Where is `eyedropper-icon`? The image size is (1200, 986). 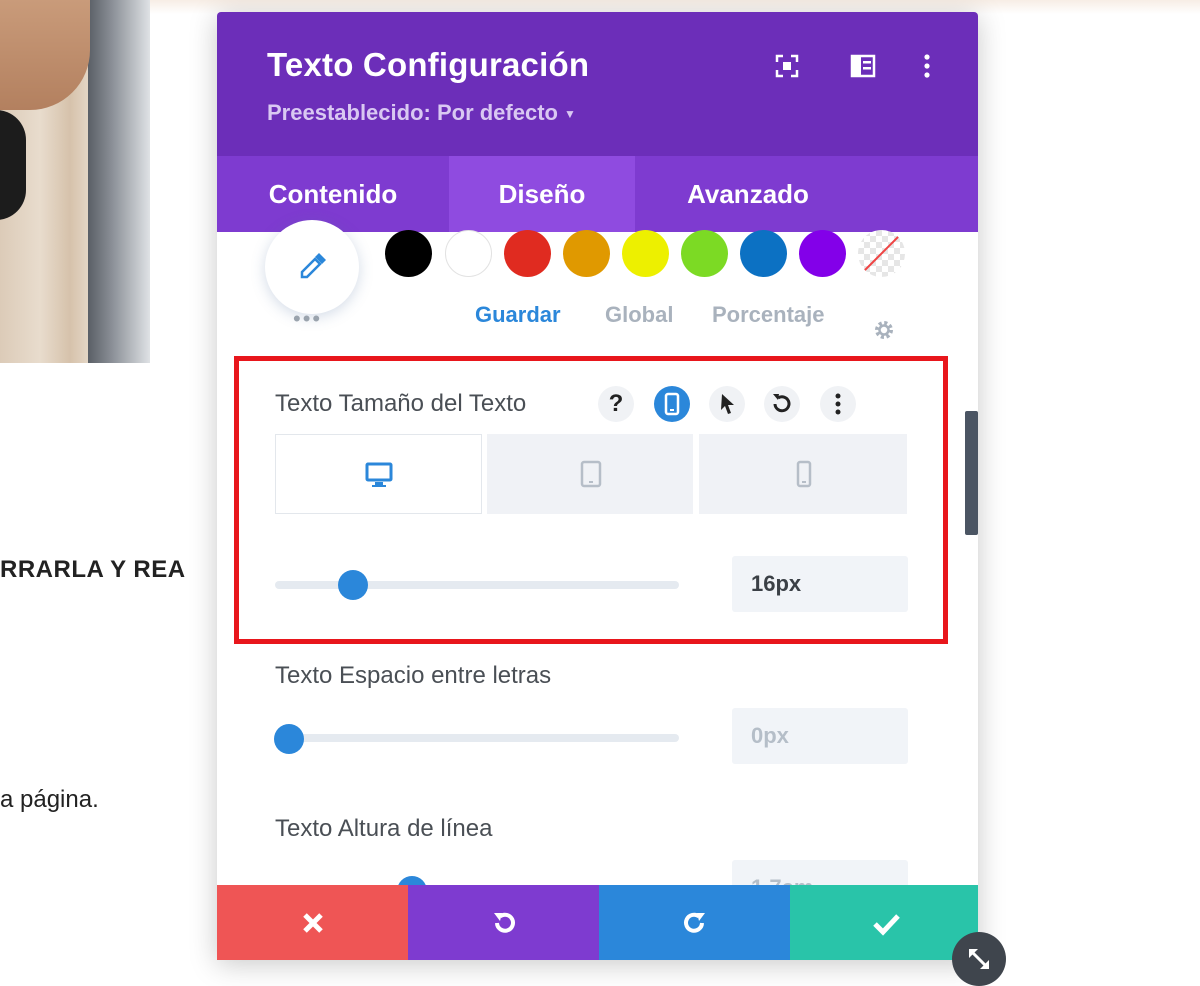
eyedropper-icon is located at coordinates (313, 266).